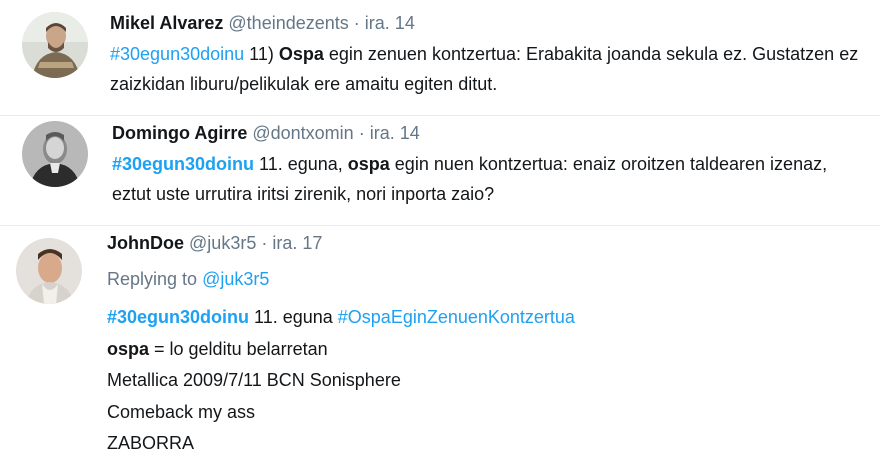 This screenshot has height=455, width=880. I want to click on text-line: Comeback my ass, so click(181, 411).